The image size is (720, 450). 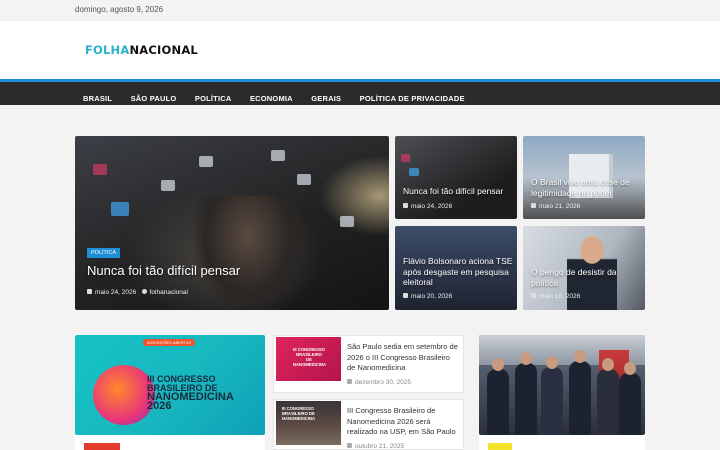 What do you see at coordinates (137, 292) in the screenshot?
I see `featured-meta: maio 24, 2026 folhanacional` at bounding box center [137, 292].